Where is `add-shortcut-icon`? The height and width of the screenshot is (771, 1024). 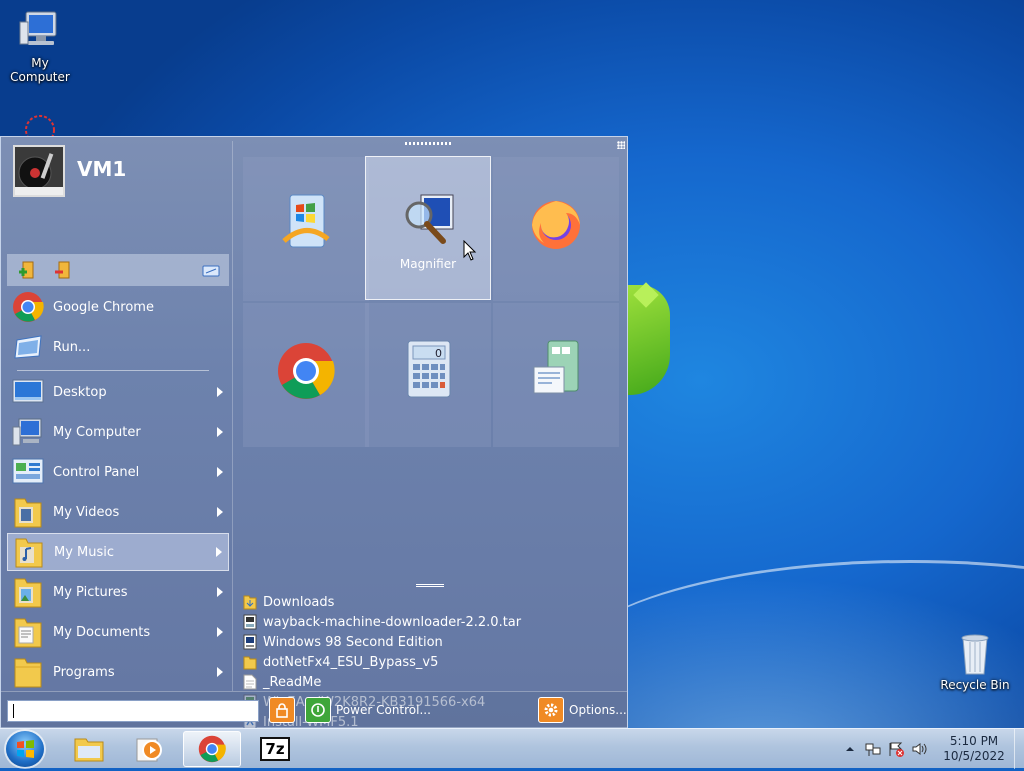 add-shortcut-icon is located at coordinates (27, 270).